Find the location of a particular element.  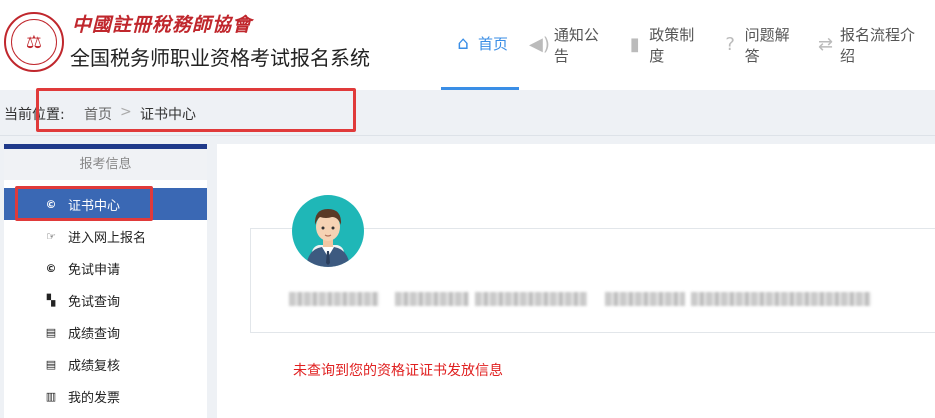

hand-point-icon: ☞ is located at coordinates (51, 236).